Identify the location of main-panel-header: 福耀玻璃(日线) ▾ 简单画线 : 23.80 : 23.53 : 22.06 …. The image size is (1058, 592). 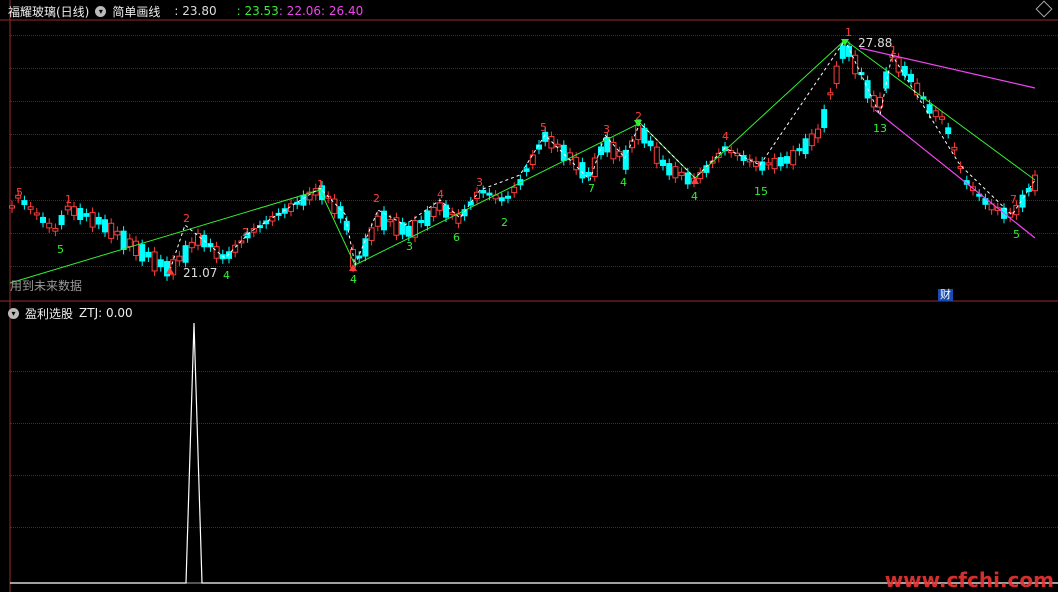
(188, 11).